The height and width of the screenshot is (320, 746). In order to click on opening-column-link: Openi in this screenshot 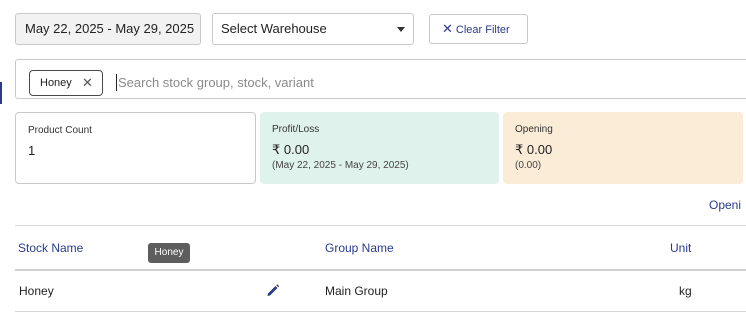, I will do `click(725, 205)`.